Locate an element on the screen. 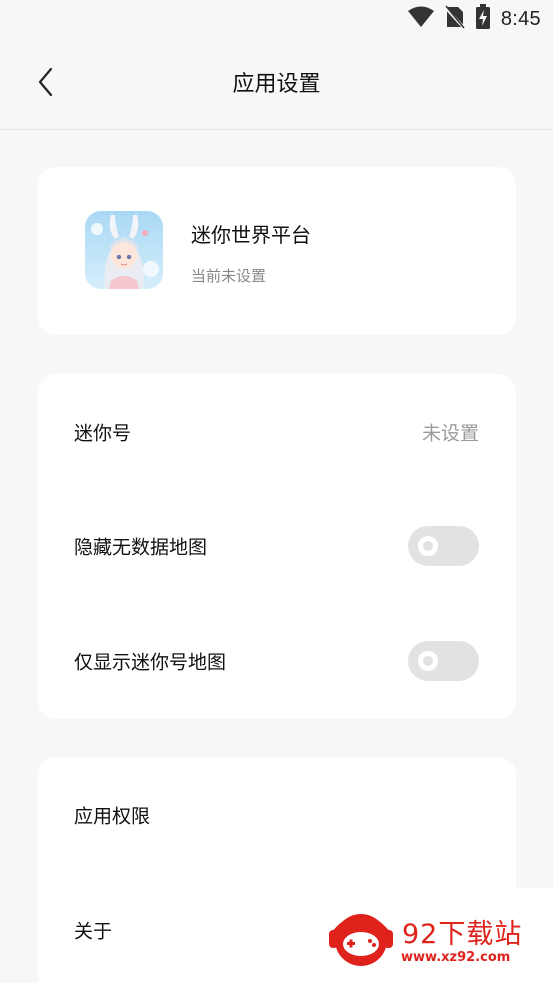 This screenshot has width=553, height=983. no-sim-icon is located at coordinates (454, 19).